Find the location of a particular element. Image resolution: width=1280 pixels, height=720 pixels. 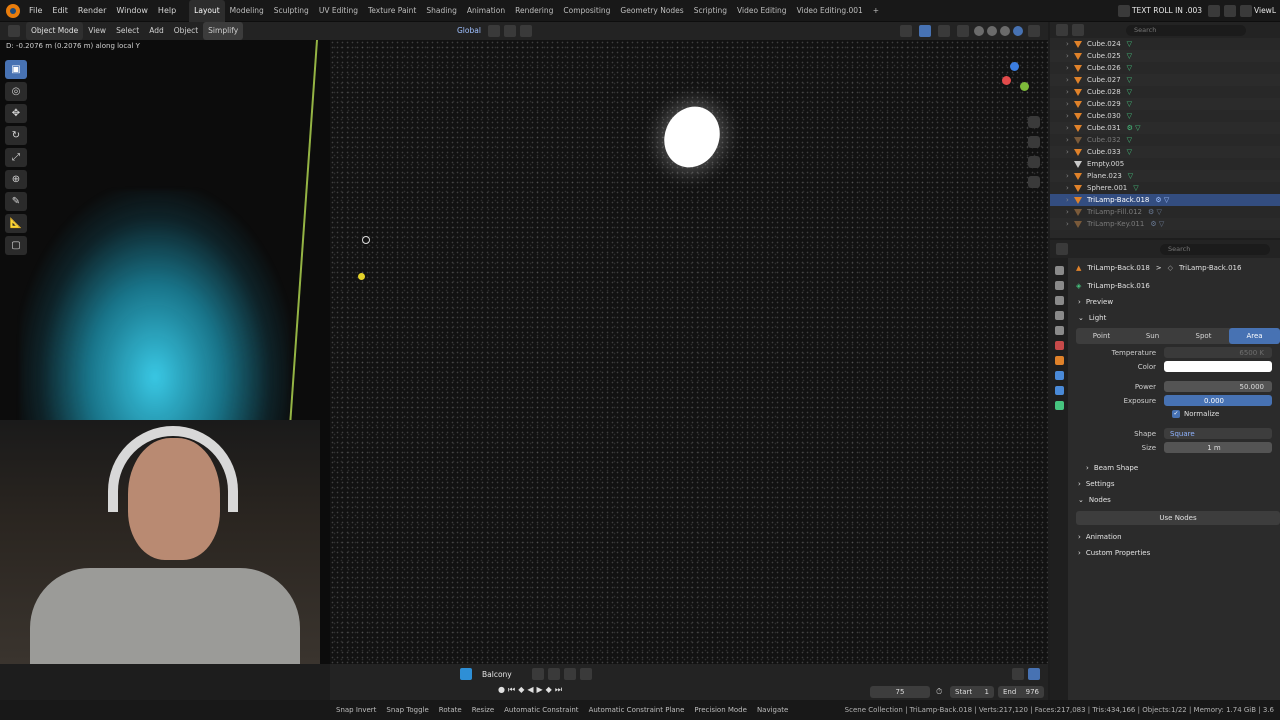

timeline-toggle-icon is located at coordinates (1018, 674).